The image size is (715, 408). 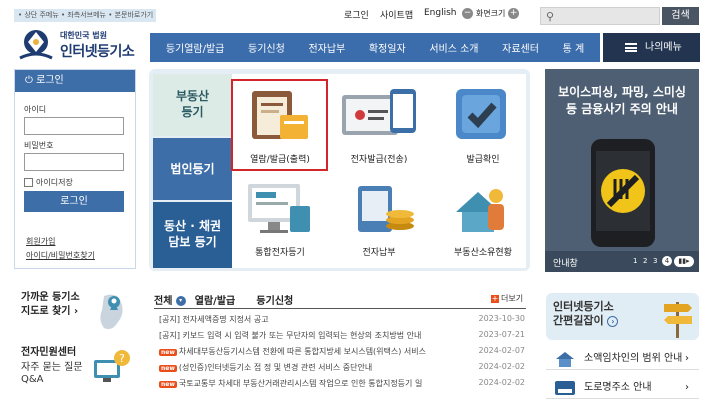 I want to click on more-label: 더보기, so click(x=512, y=298).